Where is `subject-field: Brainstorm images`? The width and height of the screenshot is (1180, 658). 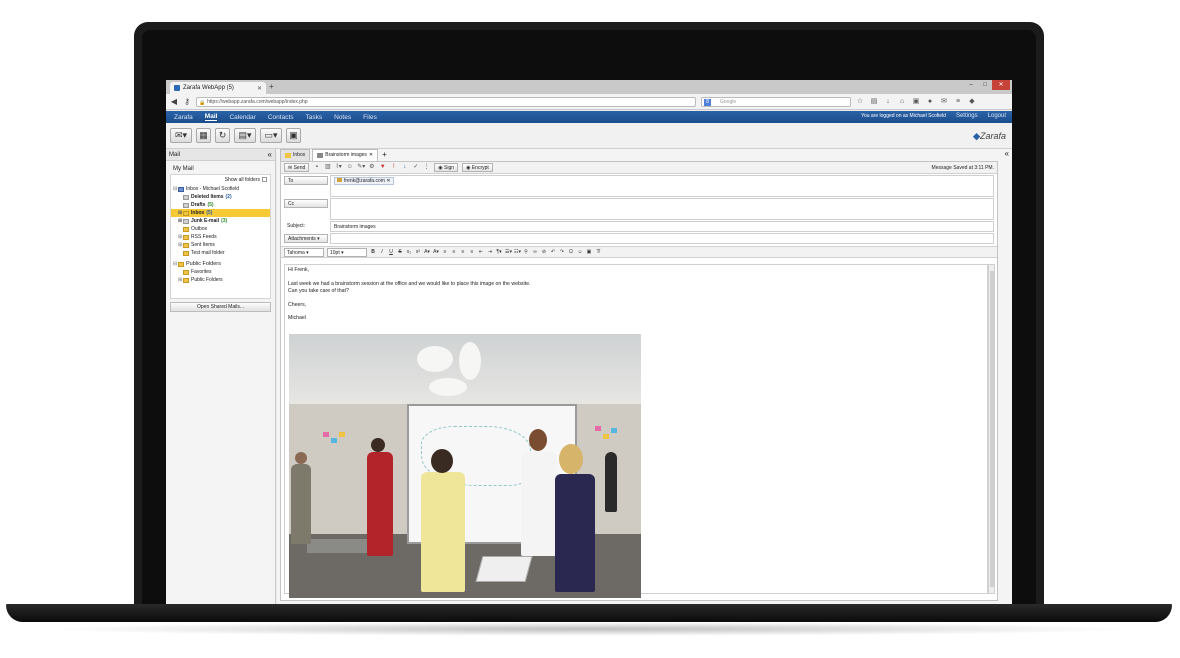
subject-field: Brainstorm images is located at coordinates (662, 226).